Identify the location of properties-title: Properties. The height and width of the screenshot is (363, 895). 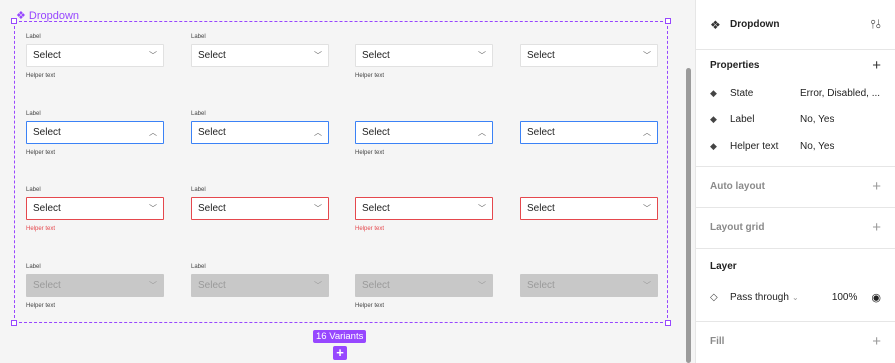
(735, 65).